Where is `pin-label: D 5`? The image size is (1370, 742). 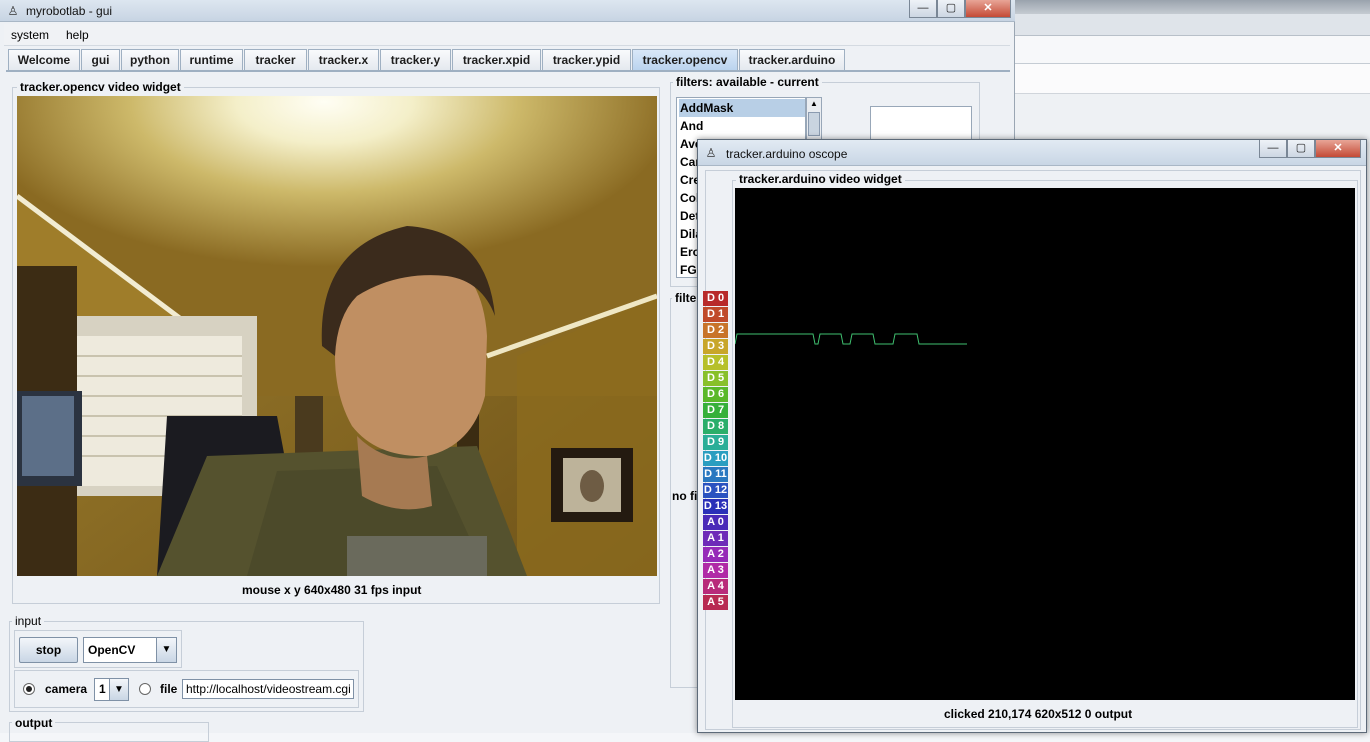
pin-label: D 5 is located at coordinates (715, 378).